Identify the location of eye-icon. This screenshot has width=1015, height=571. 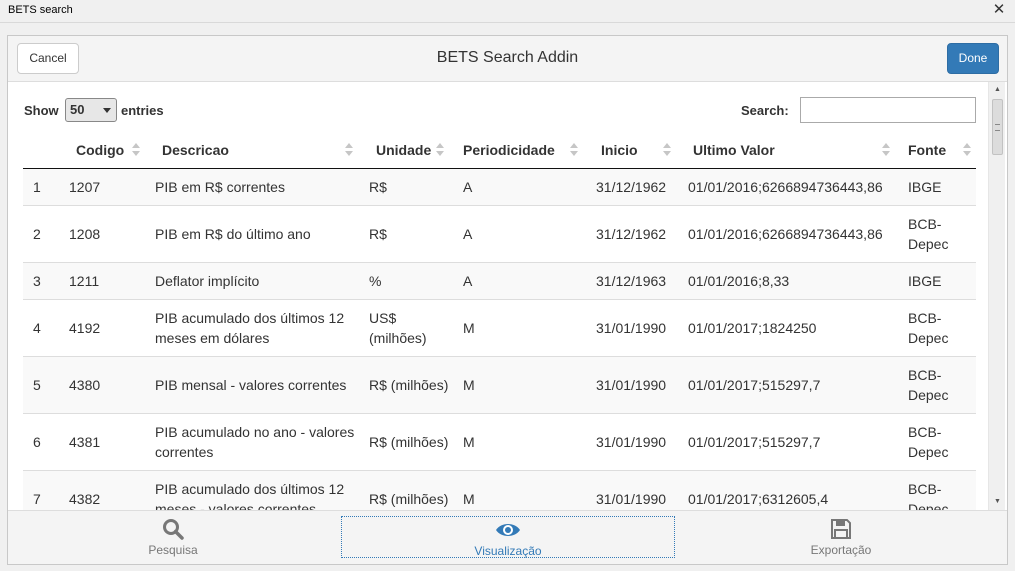
(508, 530).